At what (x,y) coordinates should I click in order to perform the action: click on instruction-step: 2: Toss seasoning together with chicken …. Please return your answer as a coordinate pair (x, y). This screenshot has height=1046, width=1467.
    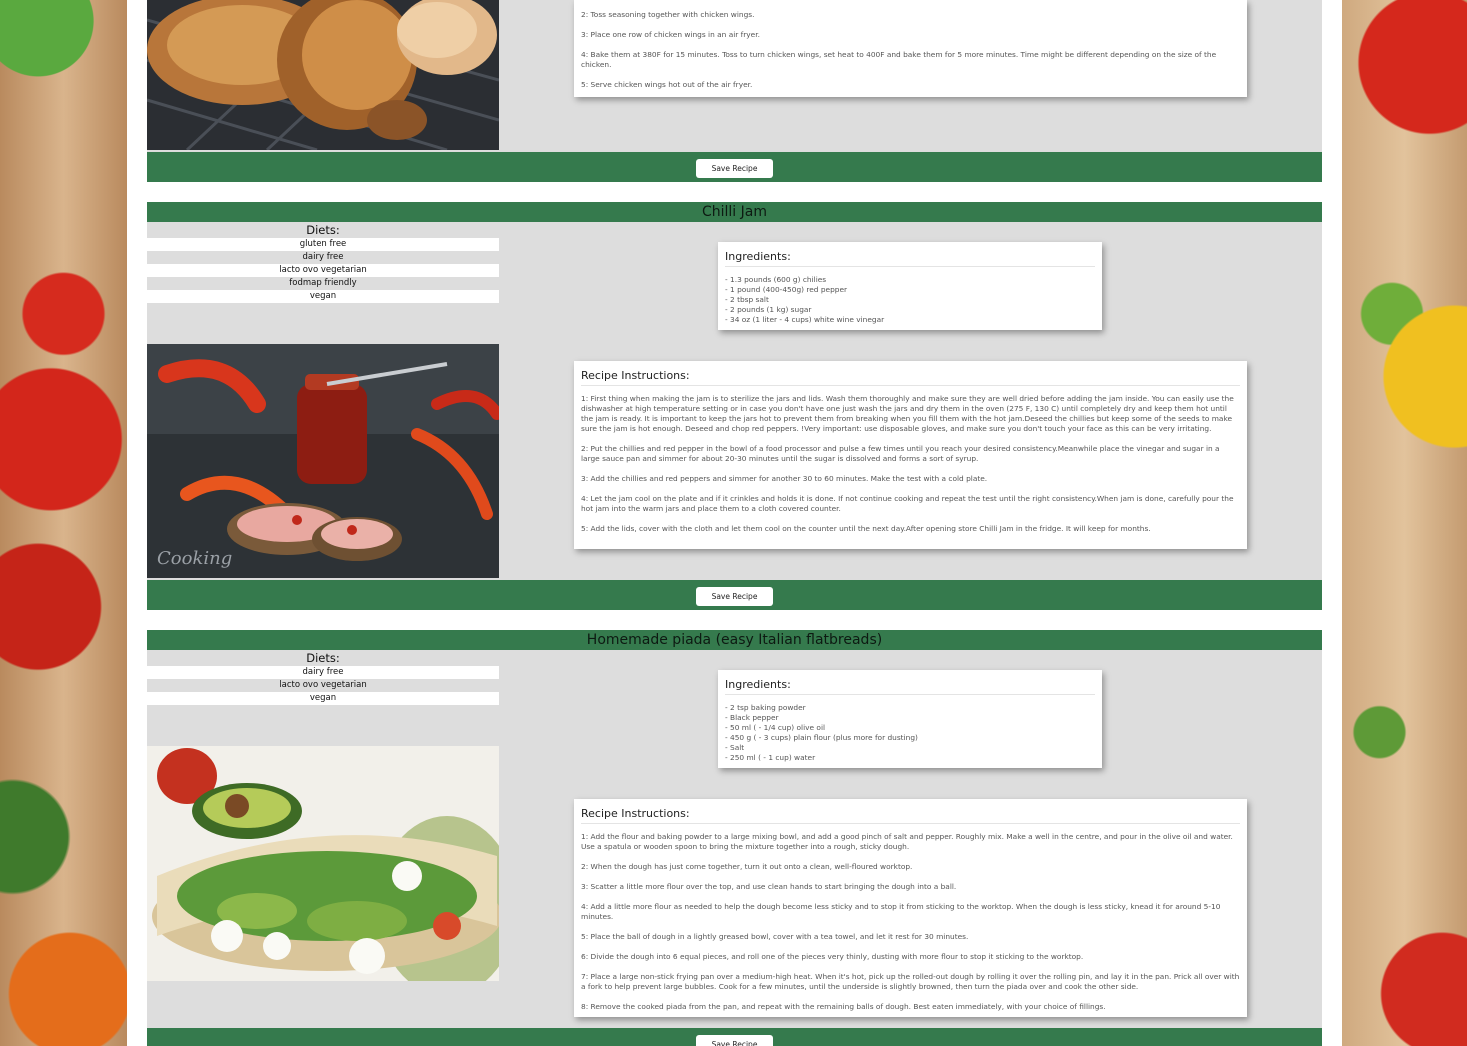
    Looking at the image, I should click on (668, 14).